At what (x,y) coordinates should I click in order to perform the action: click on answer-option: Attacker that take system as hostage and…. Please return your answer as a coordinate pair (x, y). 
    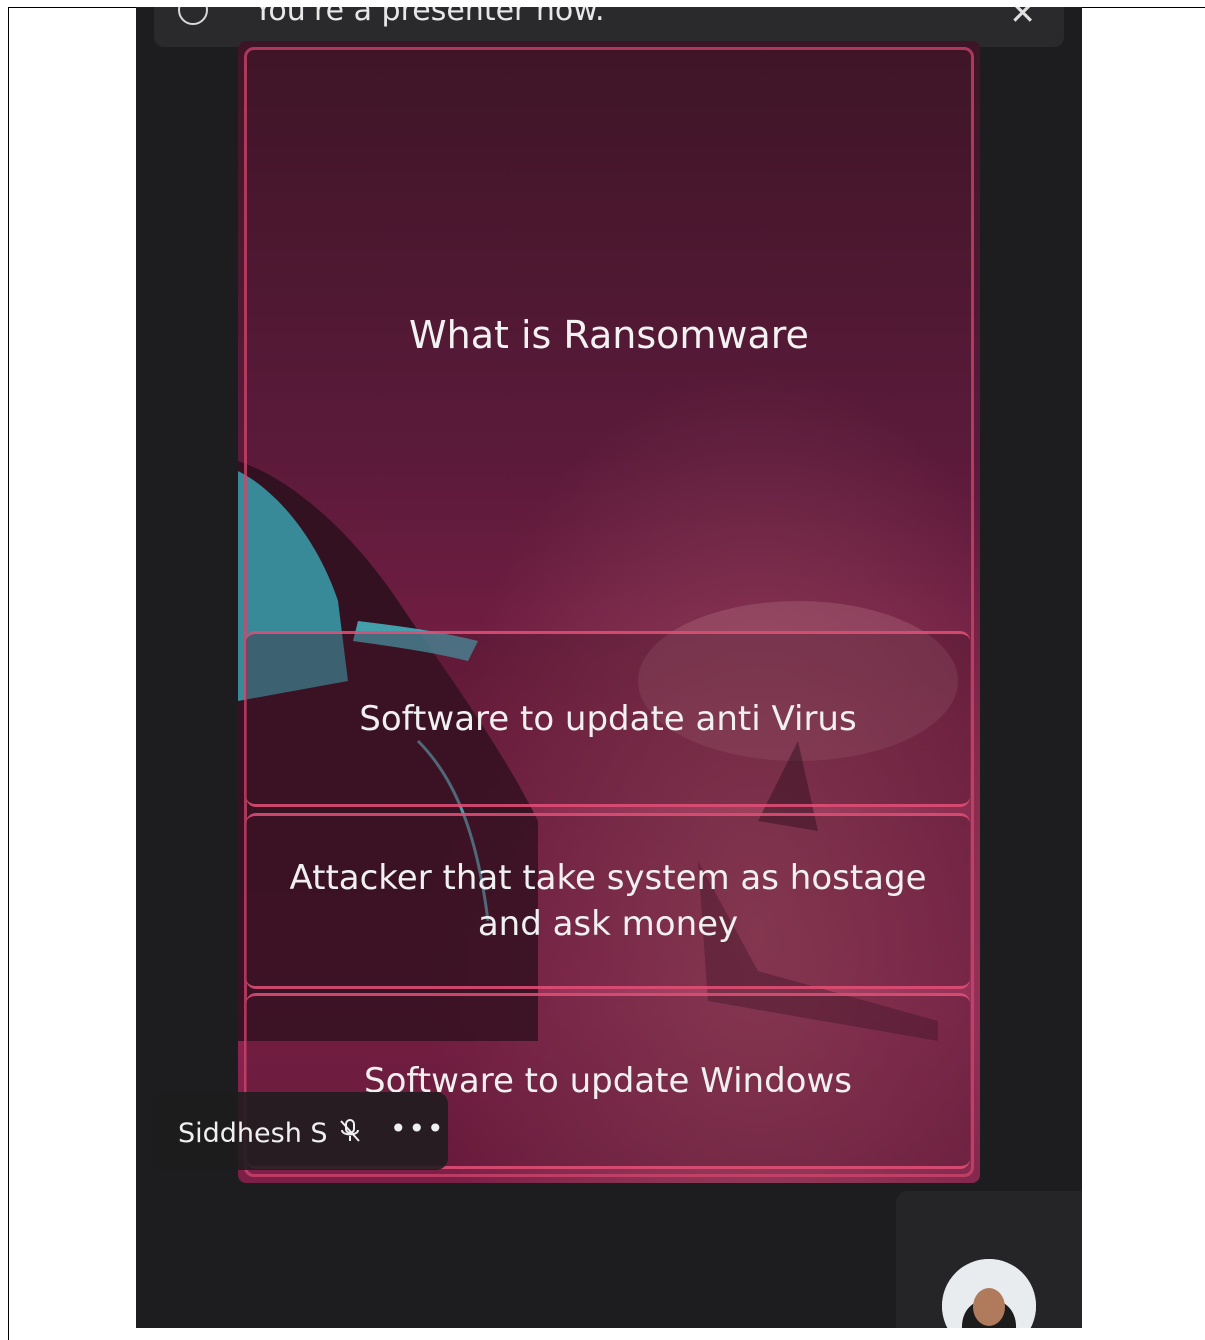
    Looking at the image, I should click on (608, 901).